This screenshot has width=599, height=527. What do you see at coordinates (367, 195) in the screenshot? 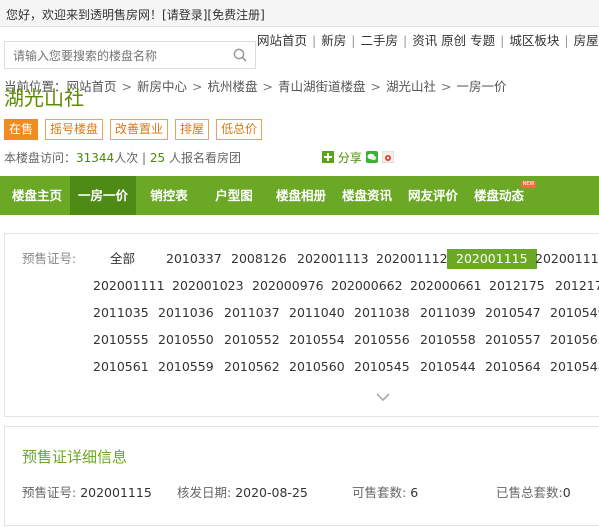
I see `tab-news: 楼盘资讯` at bounding box center [367, 195].